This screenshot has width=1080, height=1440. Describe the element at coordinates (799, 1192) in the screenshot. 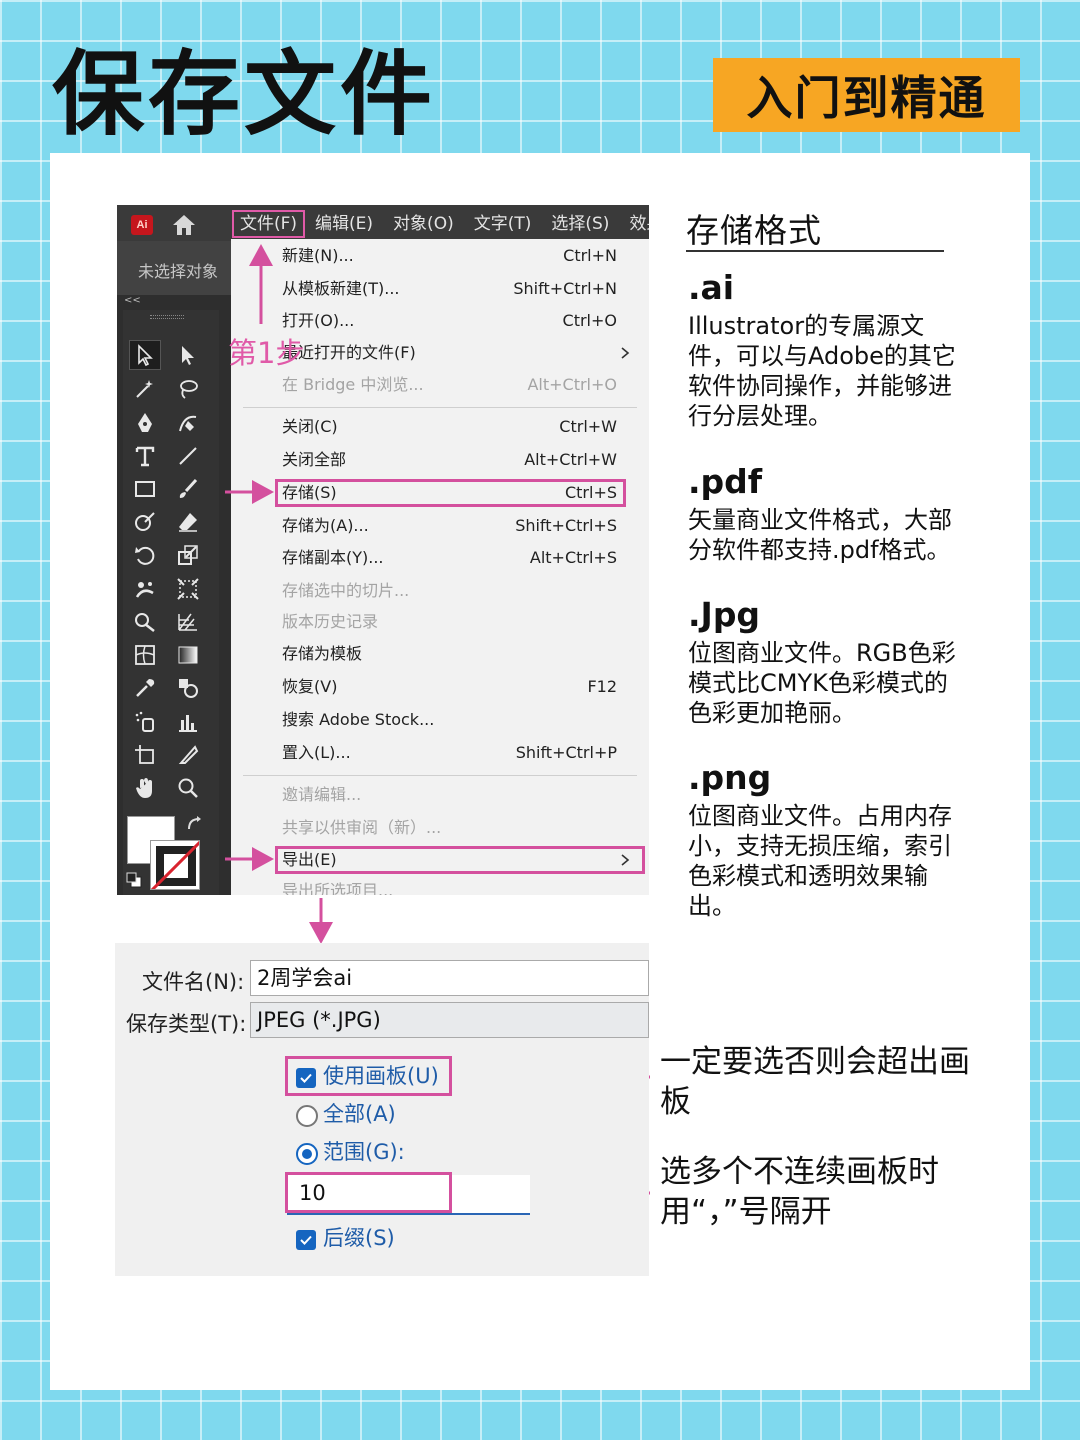

I see `range-note: 选多个不连续画板时用“，”号隔开` at that location.